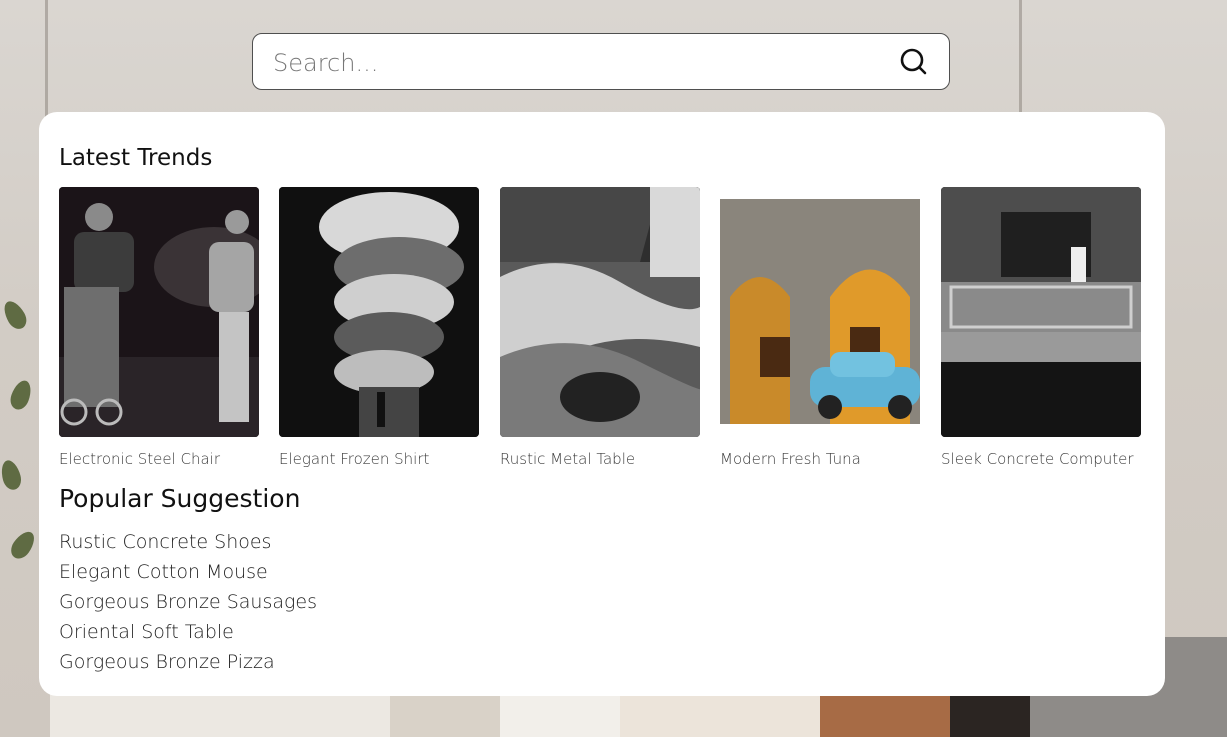  I want to click on suggestion-item: Gorgeous Bronze Sausages, so click(188, 602).